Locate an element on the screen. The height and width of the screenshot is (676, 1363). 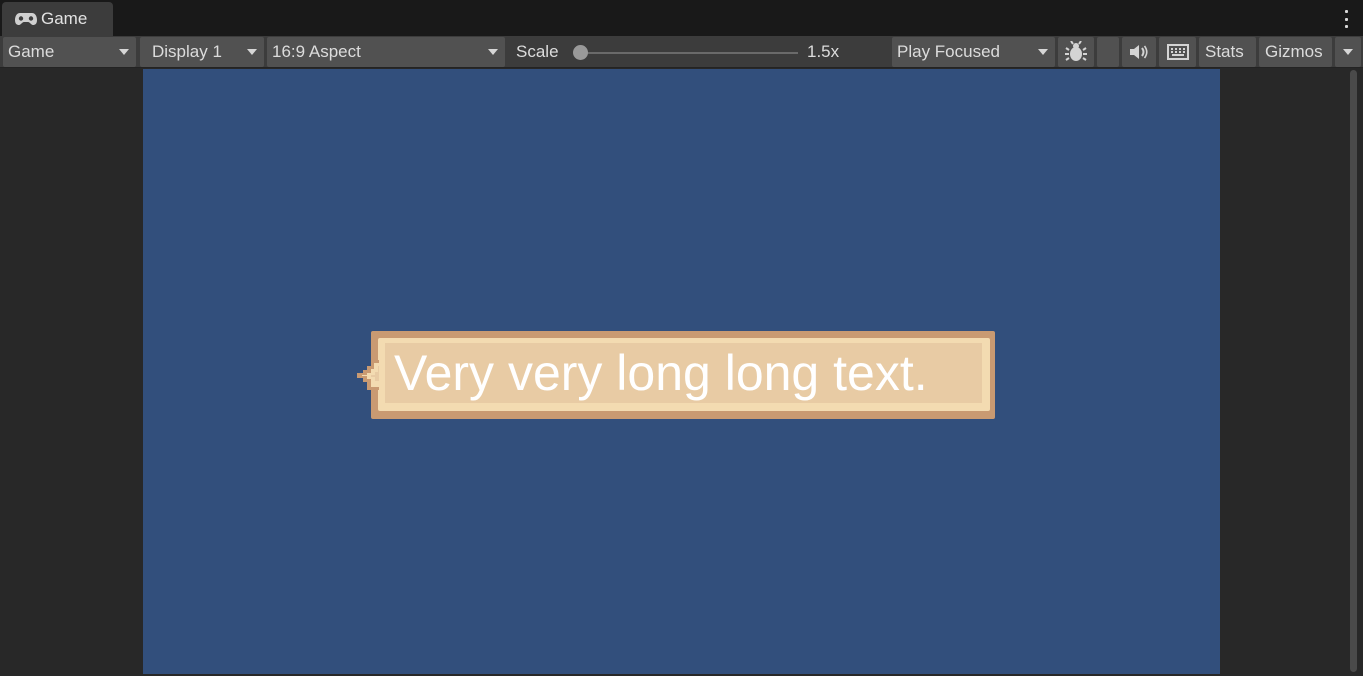
gizmos-button: Gizmos is located at coordinates (1295, 52).